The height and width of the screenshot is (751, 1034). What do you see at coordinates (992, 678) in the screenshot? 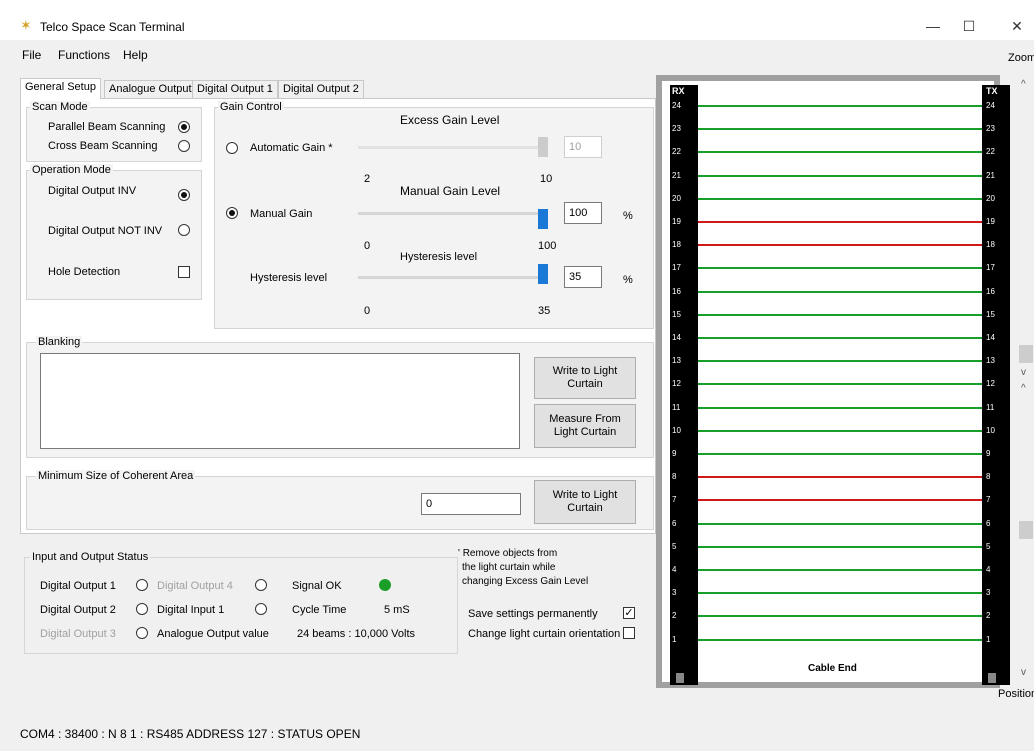
I see `tx-connector` at bounding box center [992, 678].